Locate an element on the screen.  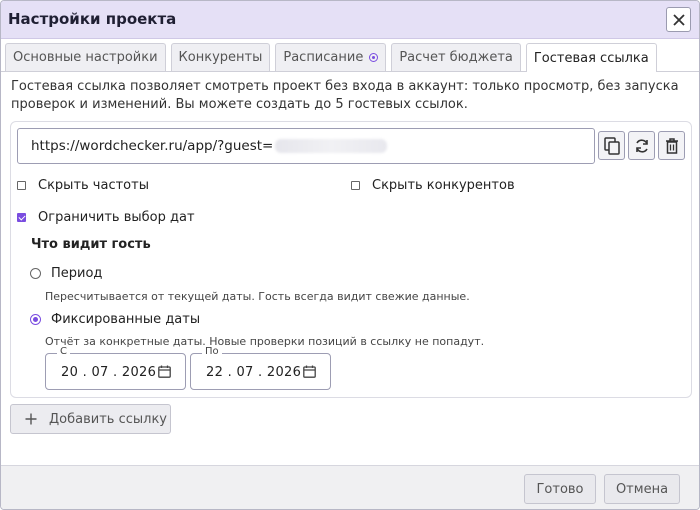
tab-schedule: Расписание is located at coordinates (331, 57).